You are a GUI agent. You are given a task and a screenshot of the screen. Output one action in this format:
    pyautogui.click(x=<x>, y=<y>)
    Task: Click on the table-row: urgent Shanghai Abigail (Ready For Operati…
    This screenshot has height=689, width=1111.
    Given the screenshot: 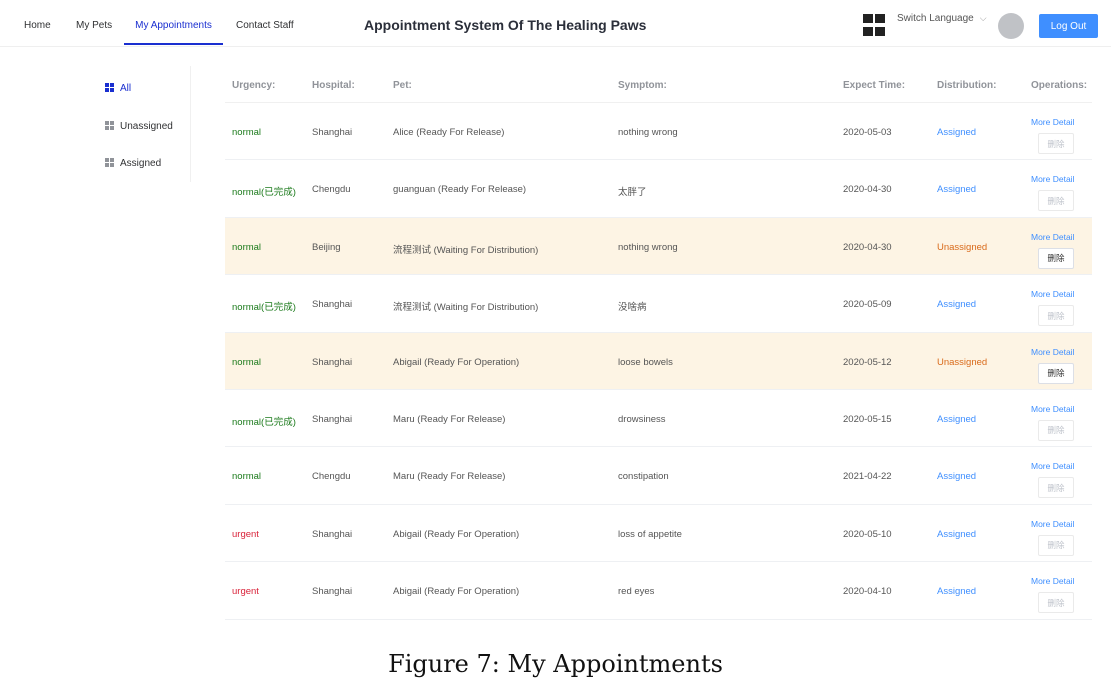 What is the action you would take?
    pyautogui.click(x=658, y=534)
    